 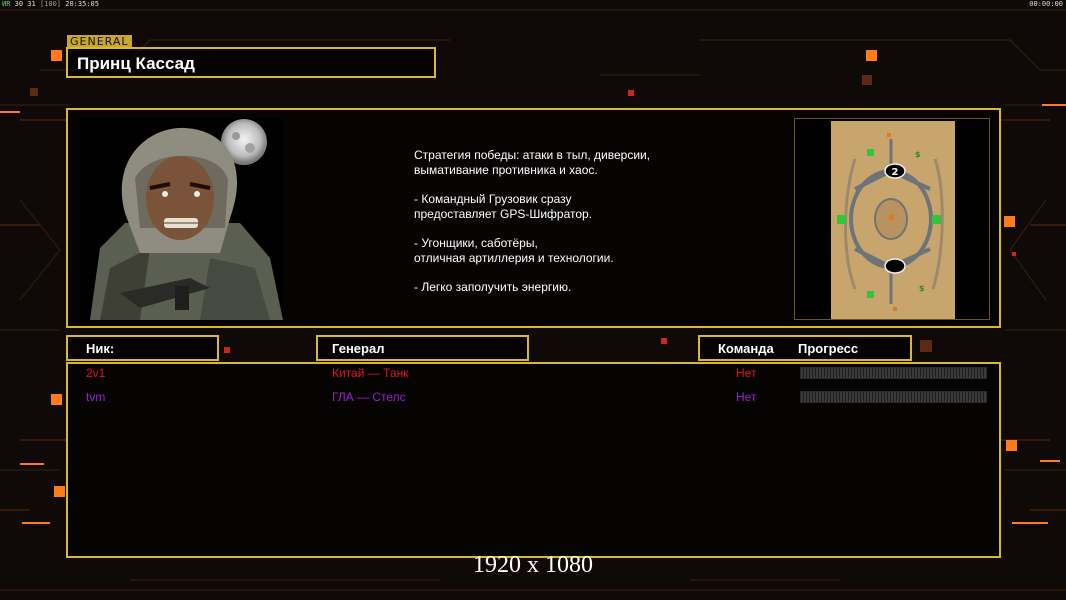 I want to click on clock: 20:35:05, so click(x=82, y=4).